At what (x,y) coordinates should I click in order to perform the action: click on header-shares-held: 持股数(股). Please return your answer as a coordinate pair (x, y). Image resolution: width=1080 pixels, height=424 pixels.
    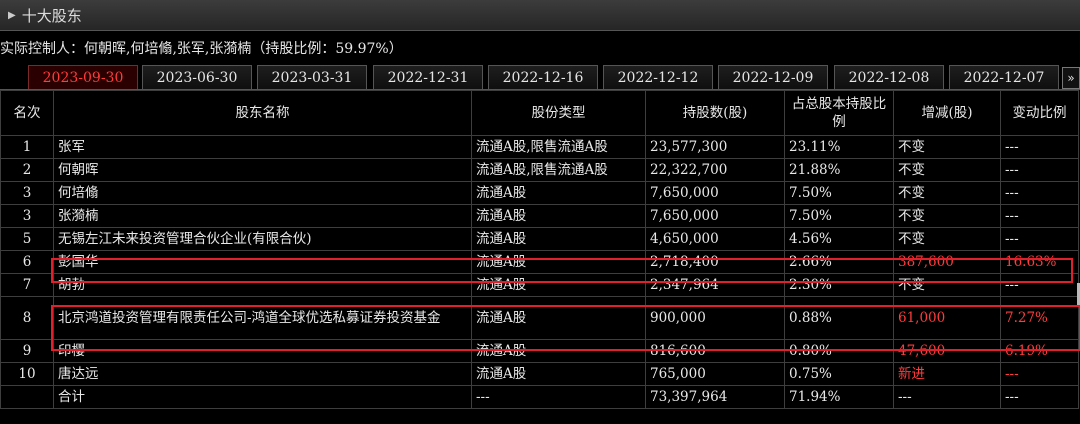
    Looking at the image, I should click on (715, 113).